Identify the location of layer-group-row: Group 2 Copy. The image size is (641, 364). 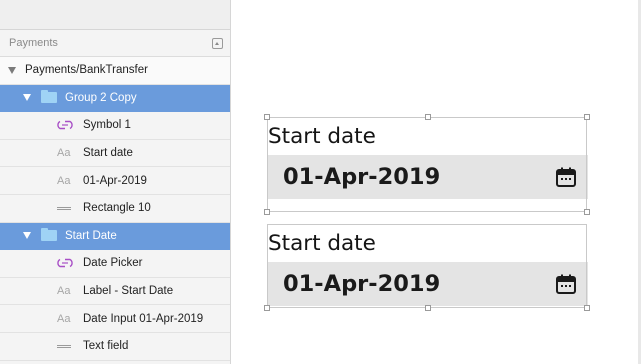
(115, 98).